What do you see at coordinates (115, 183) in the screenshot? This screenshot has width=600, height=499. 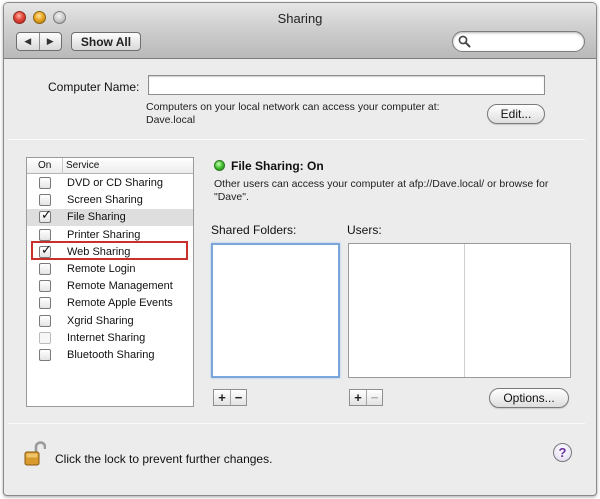 I see `service-name: DVD or CD Sharing` at bounding box center [115, 183].